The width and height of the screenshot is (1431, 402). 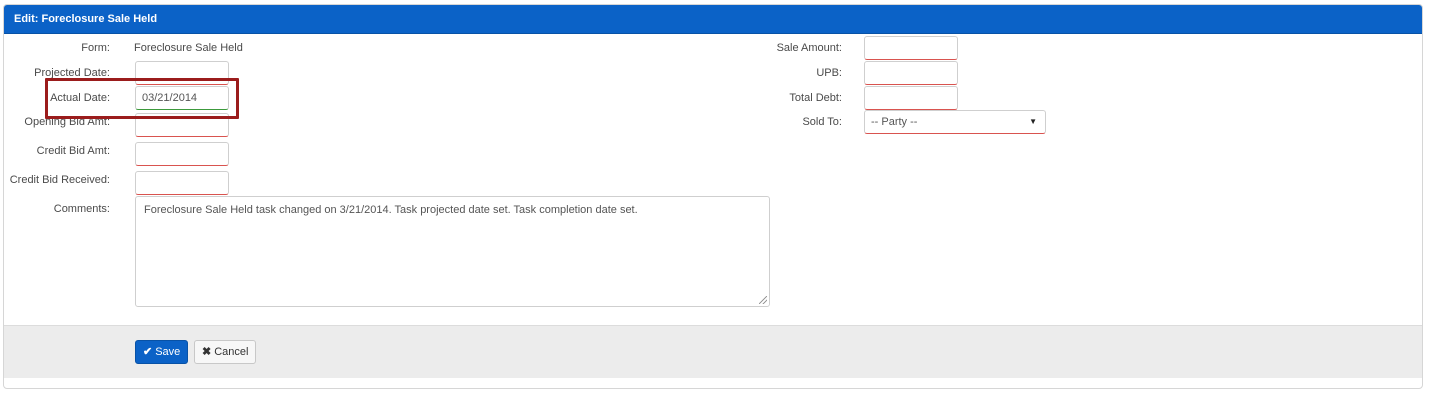 I want to click on cancel-button-label: Cancel, so click(x=231, y=352).